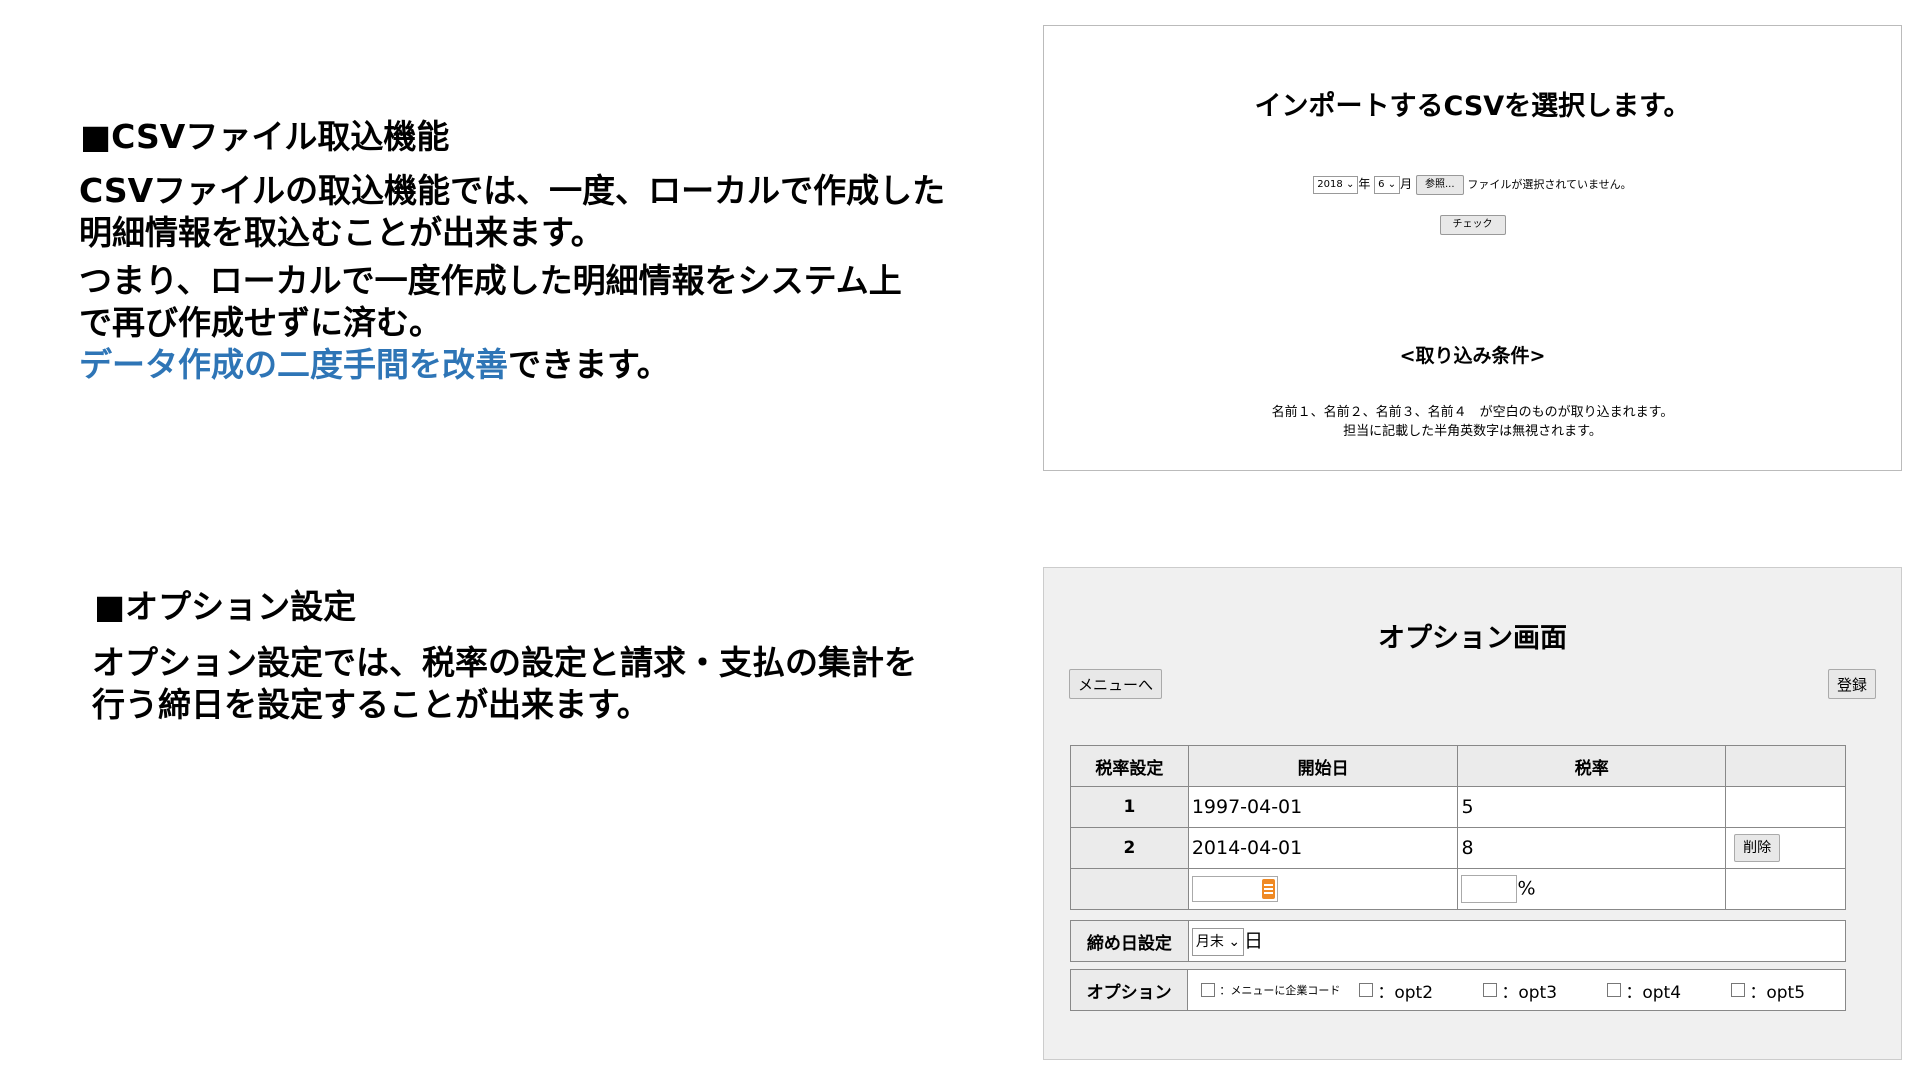 The image size is (1920, 1080). I want to click on csv-desc-line-4: で再び作成せずに済む。, so click(260, 322).